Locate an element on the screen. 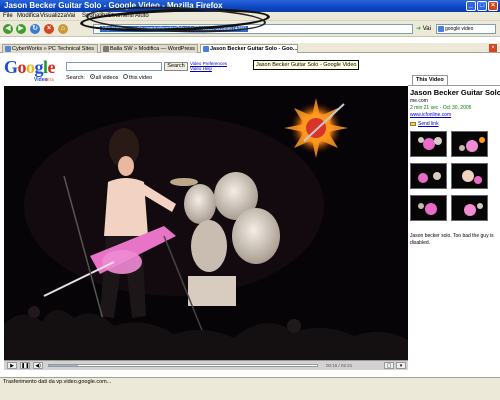  tab-this-video: This Video is located at coordinates (430, 80).